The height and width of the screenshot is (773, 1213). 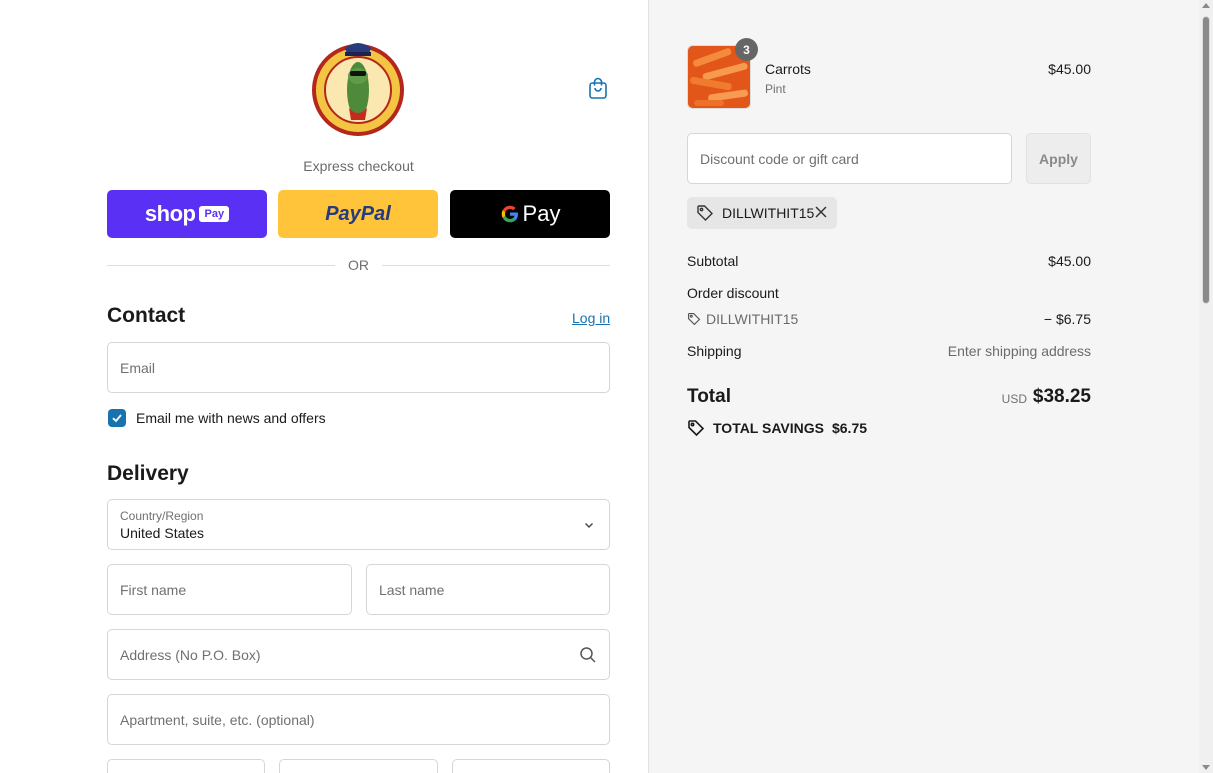 What do you see at coordinates (768, 213) in the screenshot?
I see `applied-code-label: DILLWITHIT15` at bounding box center [768, 213].